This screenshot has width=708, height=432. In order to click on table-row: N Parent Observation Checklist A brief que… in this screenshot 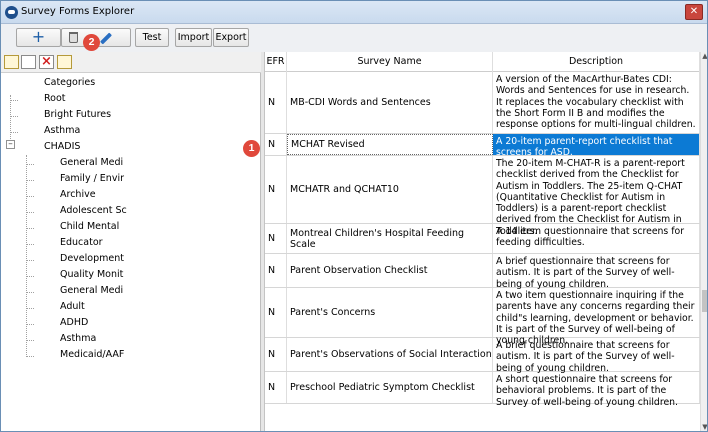, I will do `click(482, 272)`.